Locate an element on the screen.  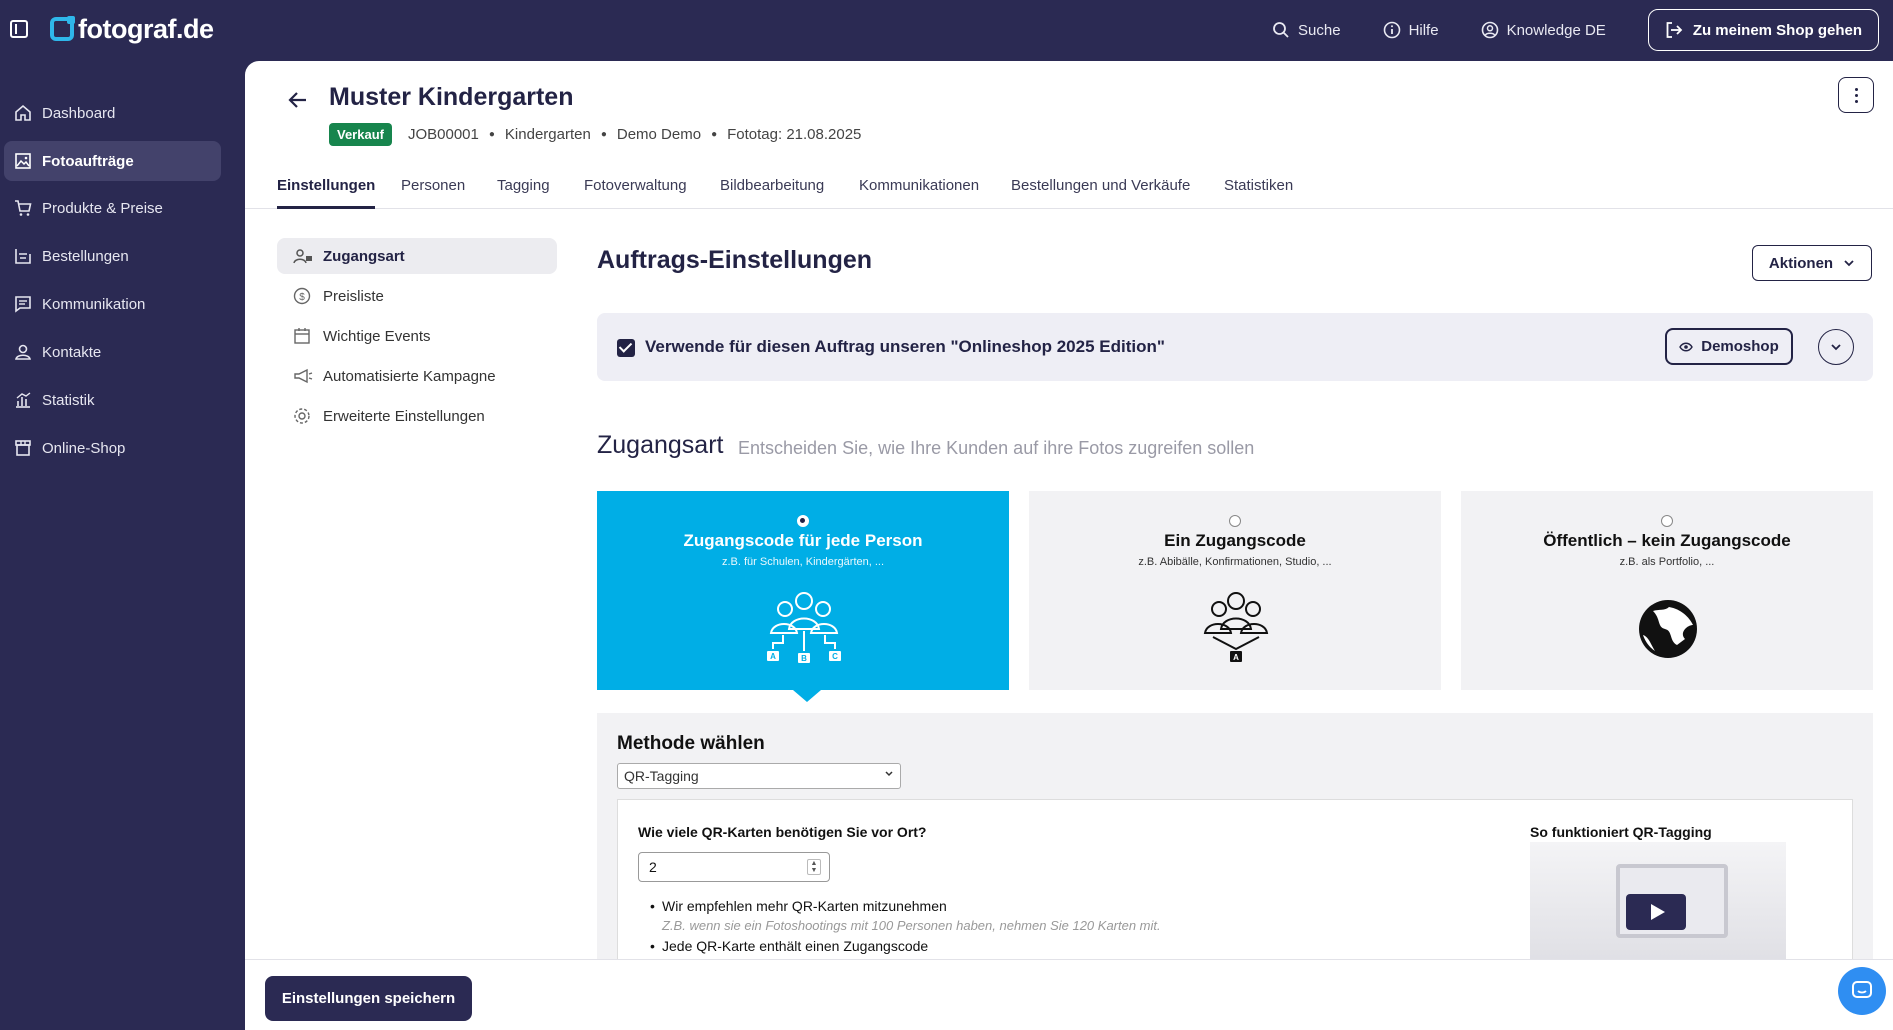
demoshop-button: Demoshop is located at coordinates (1729, 346).